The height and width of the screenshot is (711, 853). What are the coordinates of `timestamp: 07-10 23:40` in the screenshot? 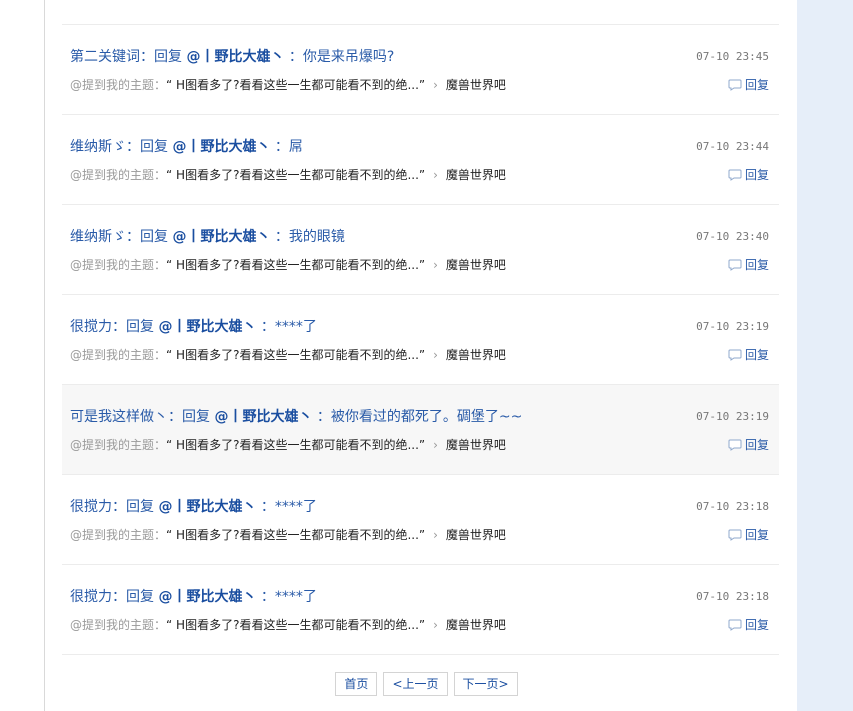 It's located at (732, 236).